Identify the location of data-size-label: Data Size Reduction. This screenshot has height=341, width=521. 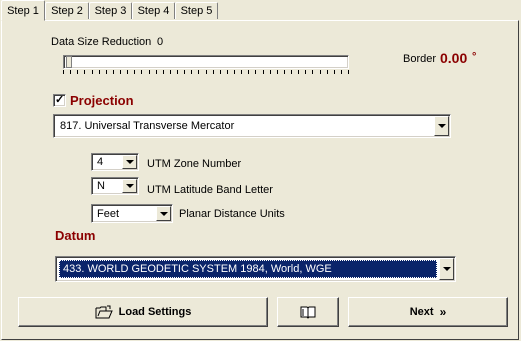
(101, 42).